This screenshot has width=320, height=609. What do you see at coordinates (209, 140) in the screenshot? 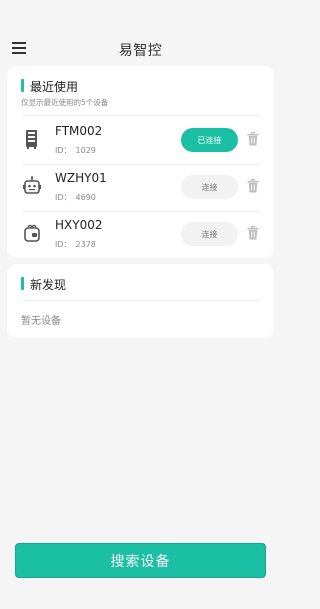
I see `connected-button: 已连接` at bounding box center [209, 140].